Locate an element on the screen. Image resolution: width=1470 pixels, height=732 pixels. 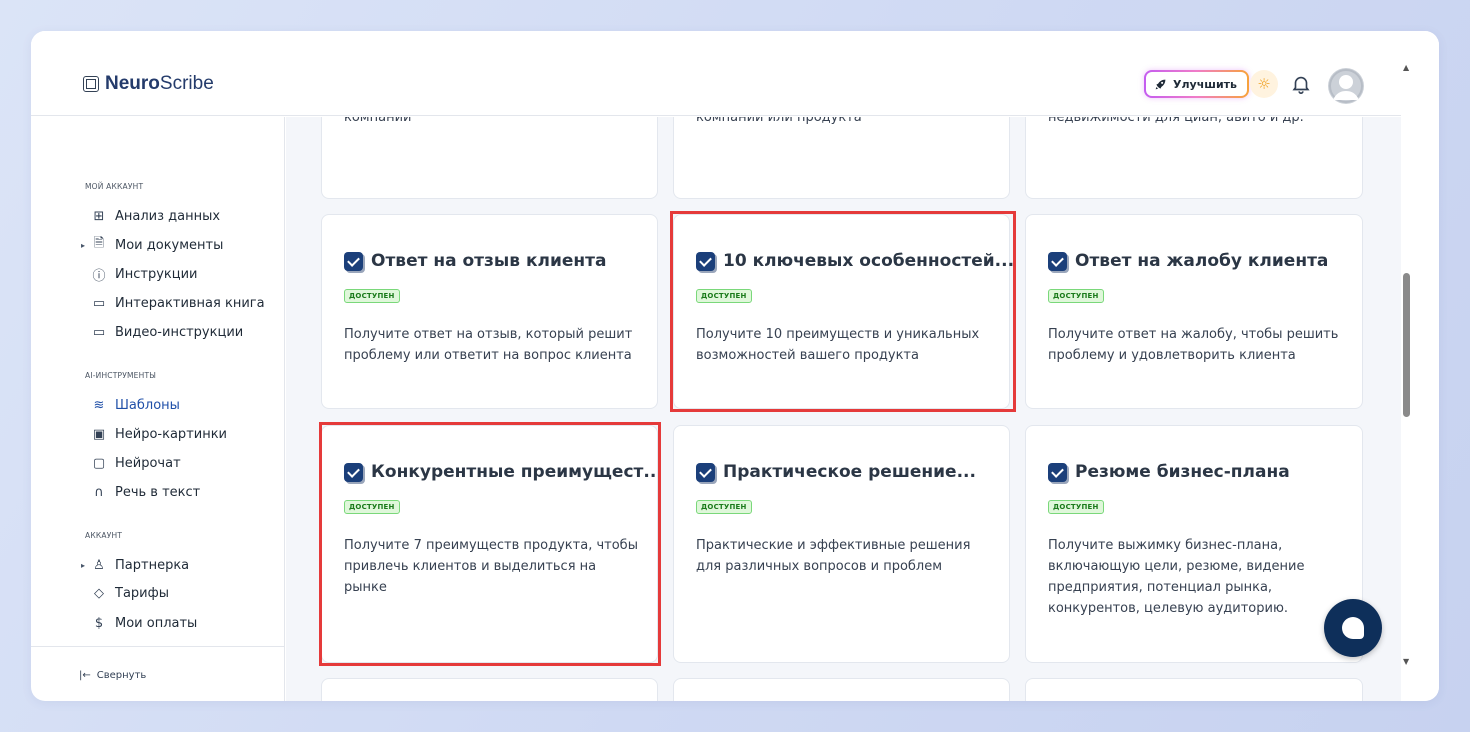
sidebar-item-interactive-book: ▭ Интерактивная книга is located at coordinates (173, 303).